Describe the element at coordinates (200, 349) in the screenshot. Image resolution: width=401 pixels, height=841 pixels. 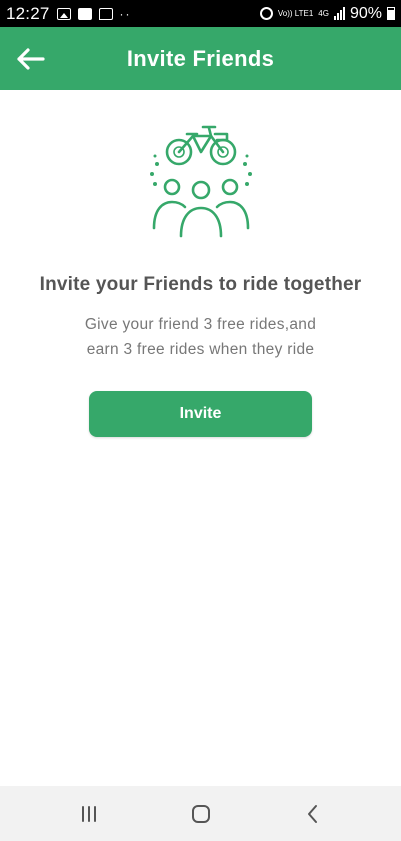
I see `invite-description-line-2: earn 3 free rides when they ride` at that location.